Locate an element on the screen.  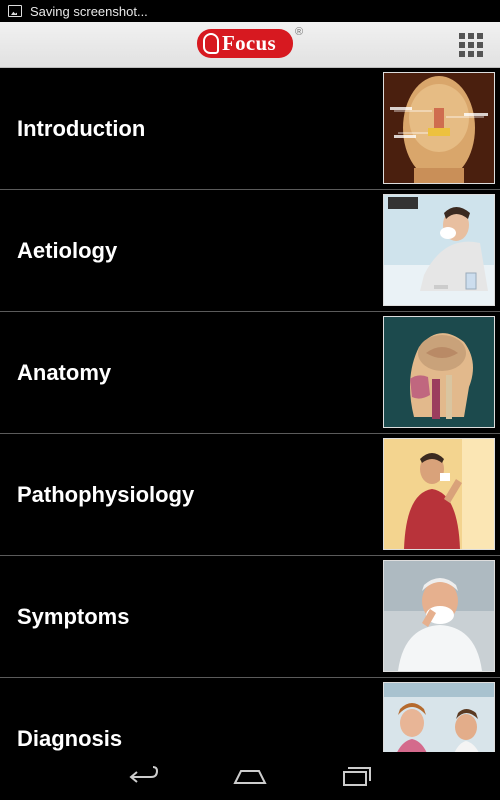
list-item-label: Symptoms is located at coordinates (73, 616).